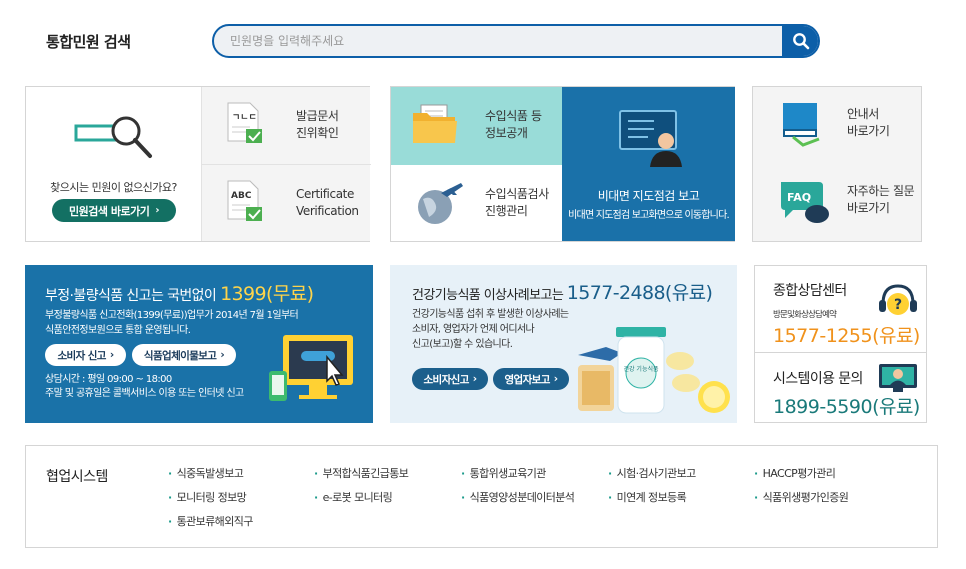 The image size is (966, 569). What do you see at coordinates (513, 116) in the screenshot?
I see `import-info-line1: 수입식품 등` at bounding box center [513, 116].